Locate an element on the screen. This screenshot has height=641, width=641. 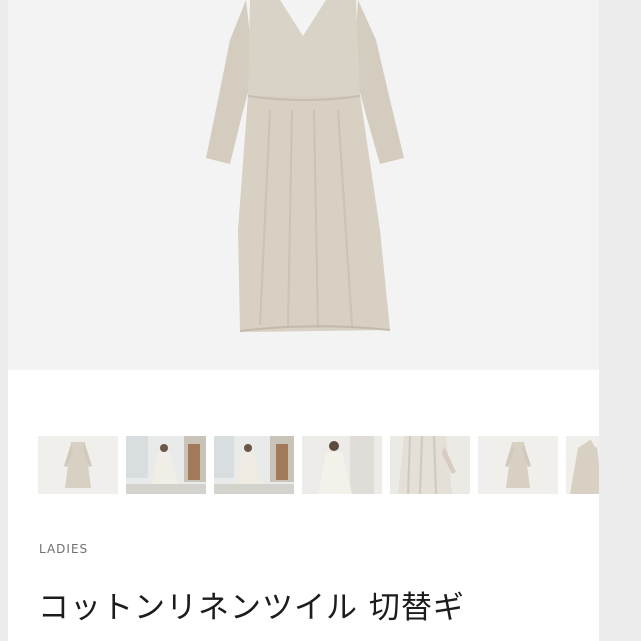
thumbnail-gallery is located at coordinates (318, 465).